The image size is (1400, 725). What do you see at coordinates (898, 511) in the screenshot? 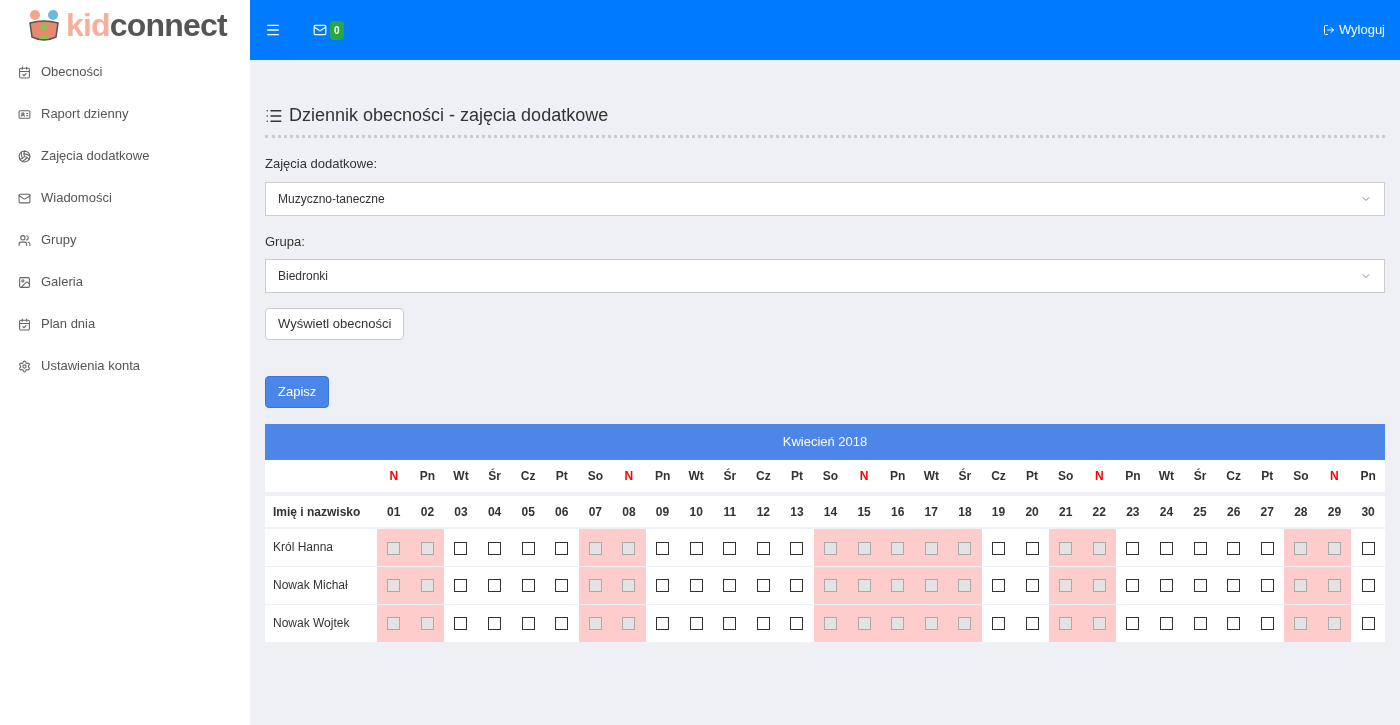
I see `day-number: 16` at bounding box center [898, 511].